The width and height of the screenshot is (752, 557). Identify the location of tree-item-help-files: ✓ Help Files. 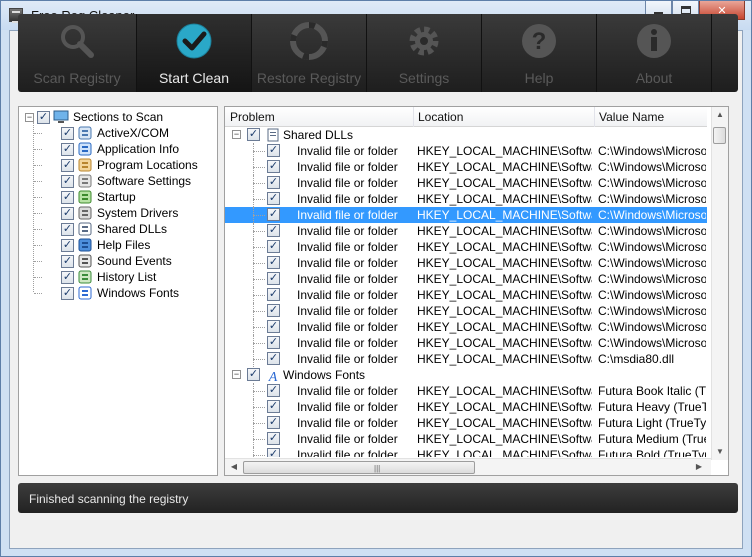
(105, 245).